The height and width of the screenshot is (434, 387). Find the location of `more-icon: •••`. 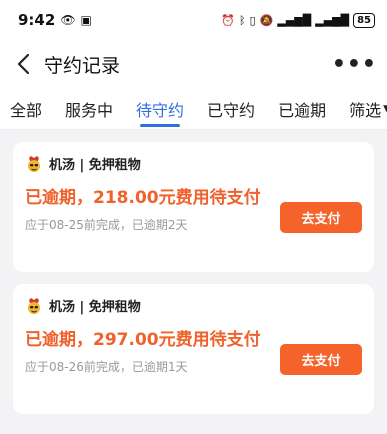

more-icon: ••• is located at coordinates (354, 64).